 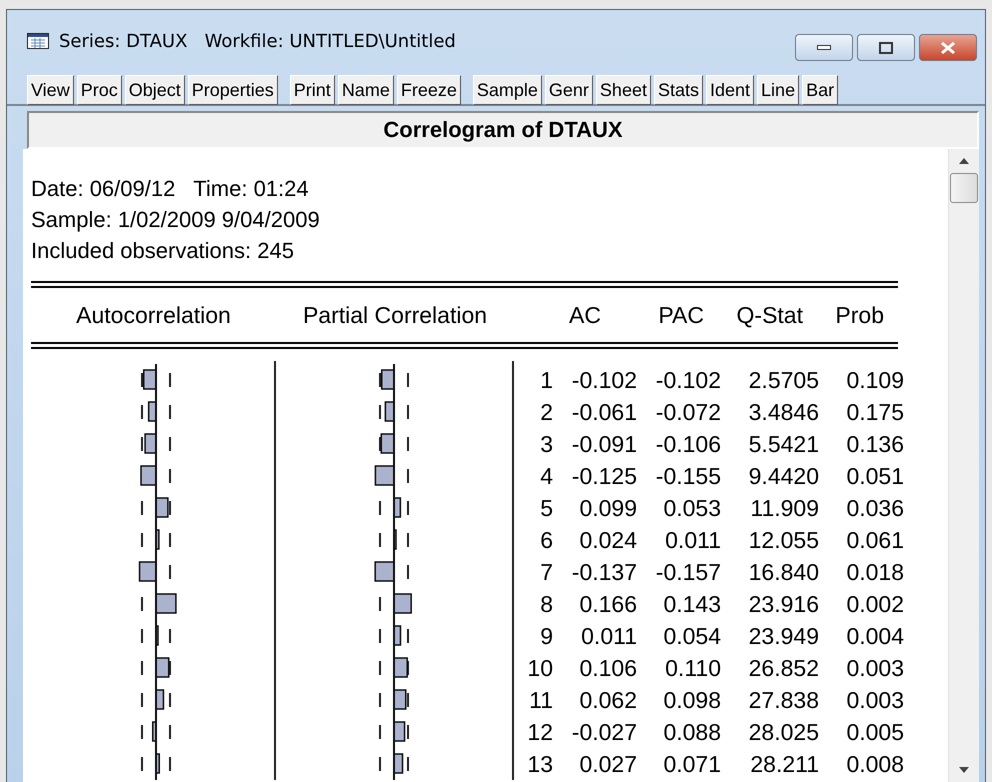 What do you see at coordinates (691, 732) in the screenshot?
I see `table-cell-text: 0.088` at bounding box center [691, 732].